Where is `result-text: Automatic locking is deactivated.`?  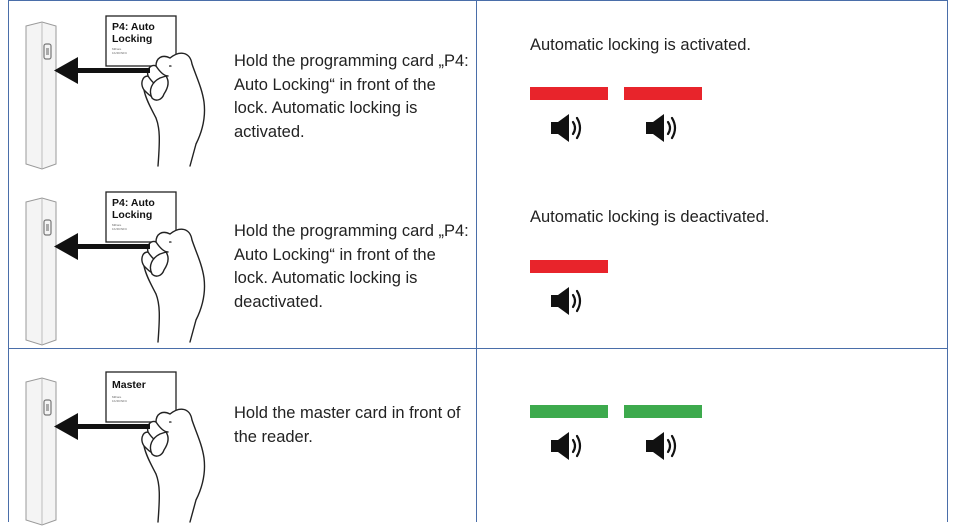 result-text: Automatic locking is deactivated. is located at coordinates (650, 217).